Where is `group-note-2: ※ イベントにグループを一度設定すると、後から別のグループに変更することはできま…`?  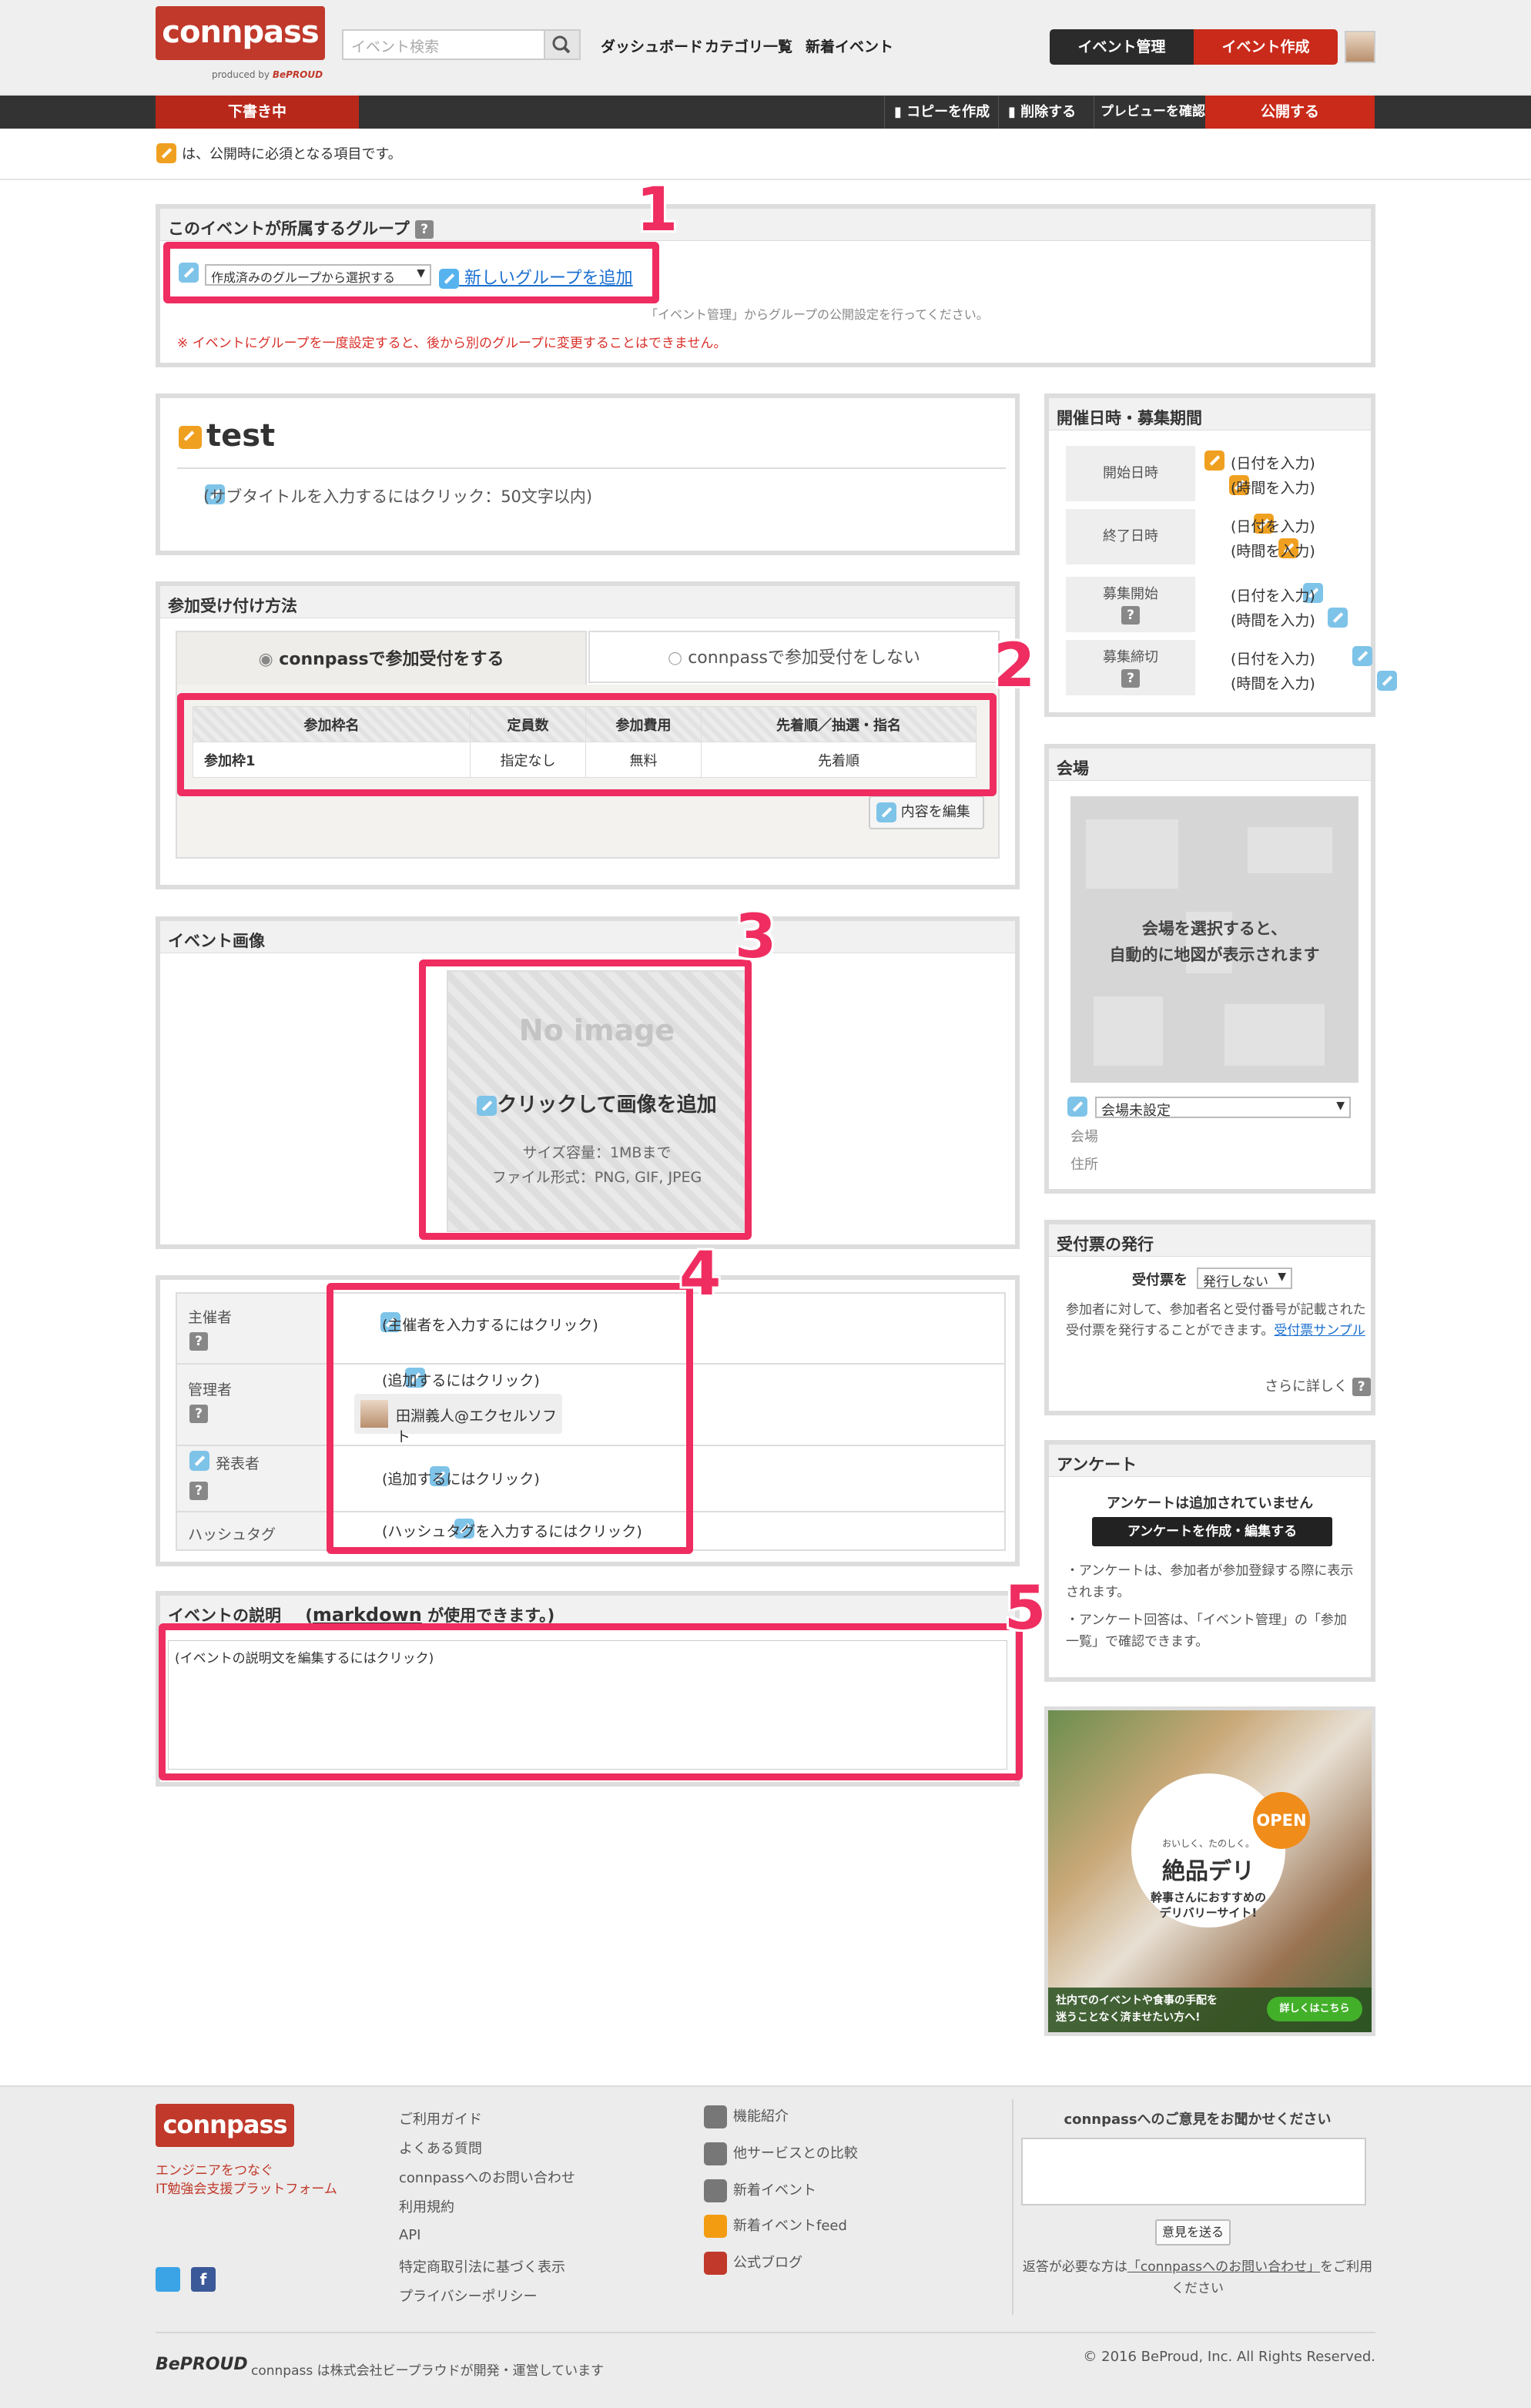
group-note-2: ※ イベントにグループを一度設定すると、後から別のグループに変更することはできま… is located at coordinates (452, 343).